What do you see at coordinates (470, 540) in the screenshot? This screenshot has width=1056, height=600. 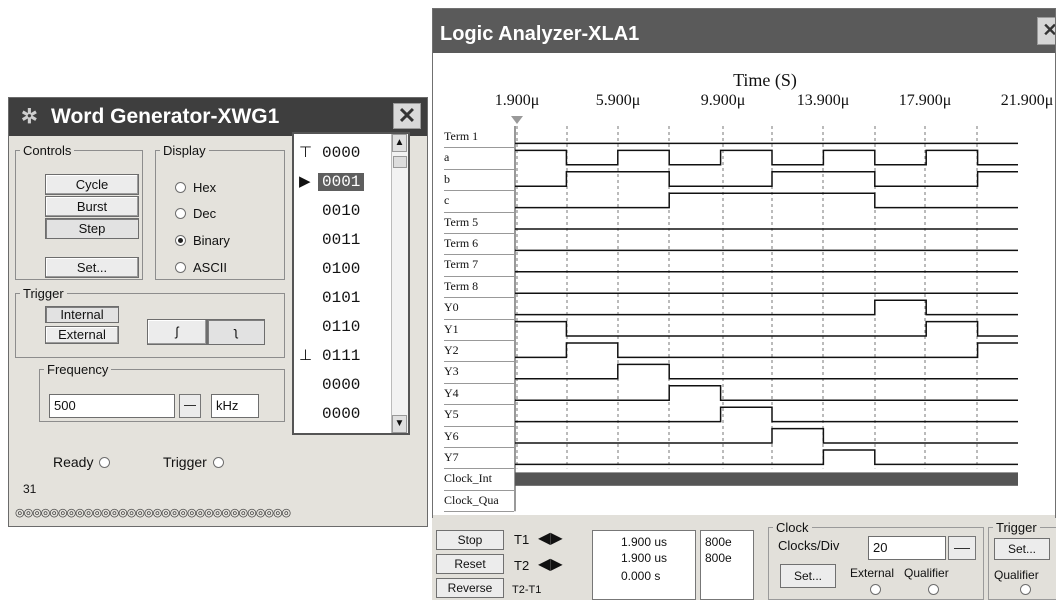 I see `stop-button: Stop` at bounding box center [470, 540].